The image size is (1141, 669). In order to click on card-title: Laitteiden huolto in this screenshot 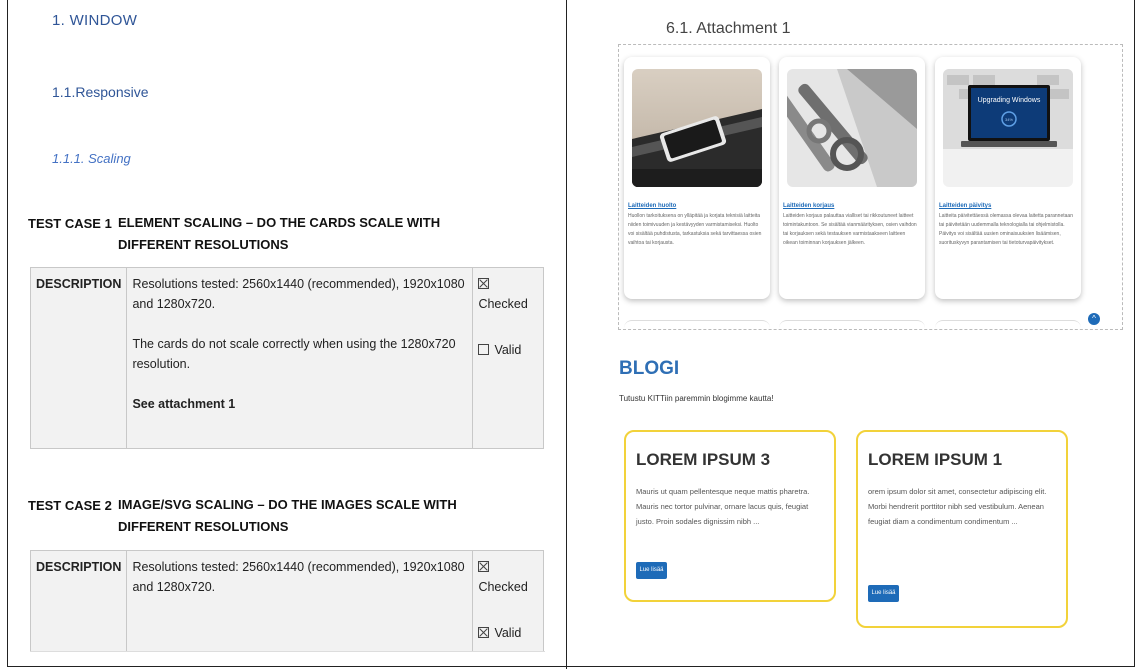, I will do `click(652, 206)`.